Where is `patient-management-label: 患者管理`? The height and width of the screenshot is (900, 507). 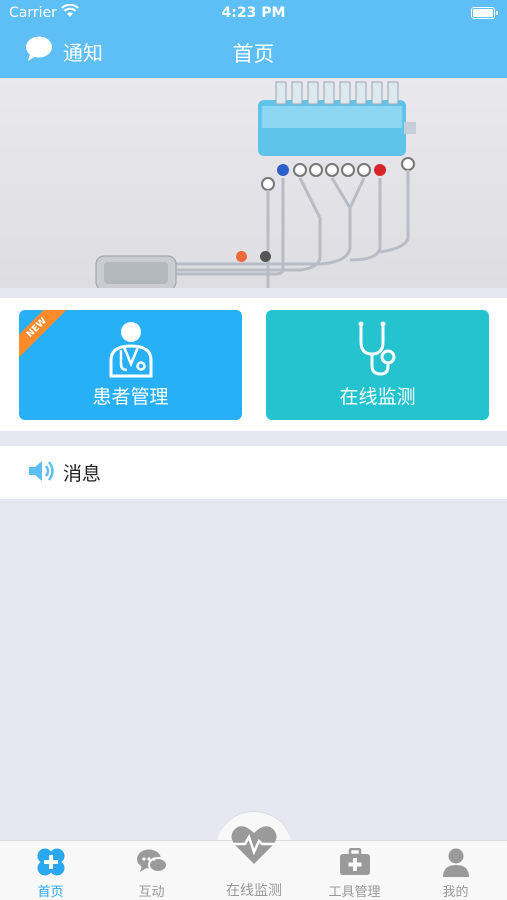 patient-management-label: 患者管理 is located at coordinates (130, 397).